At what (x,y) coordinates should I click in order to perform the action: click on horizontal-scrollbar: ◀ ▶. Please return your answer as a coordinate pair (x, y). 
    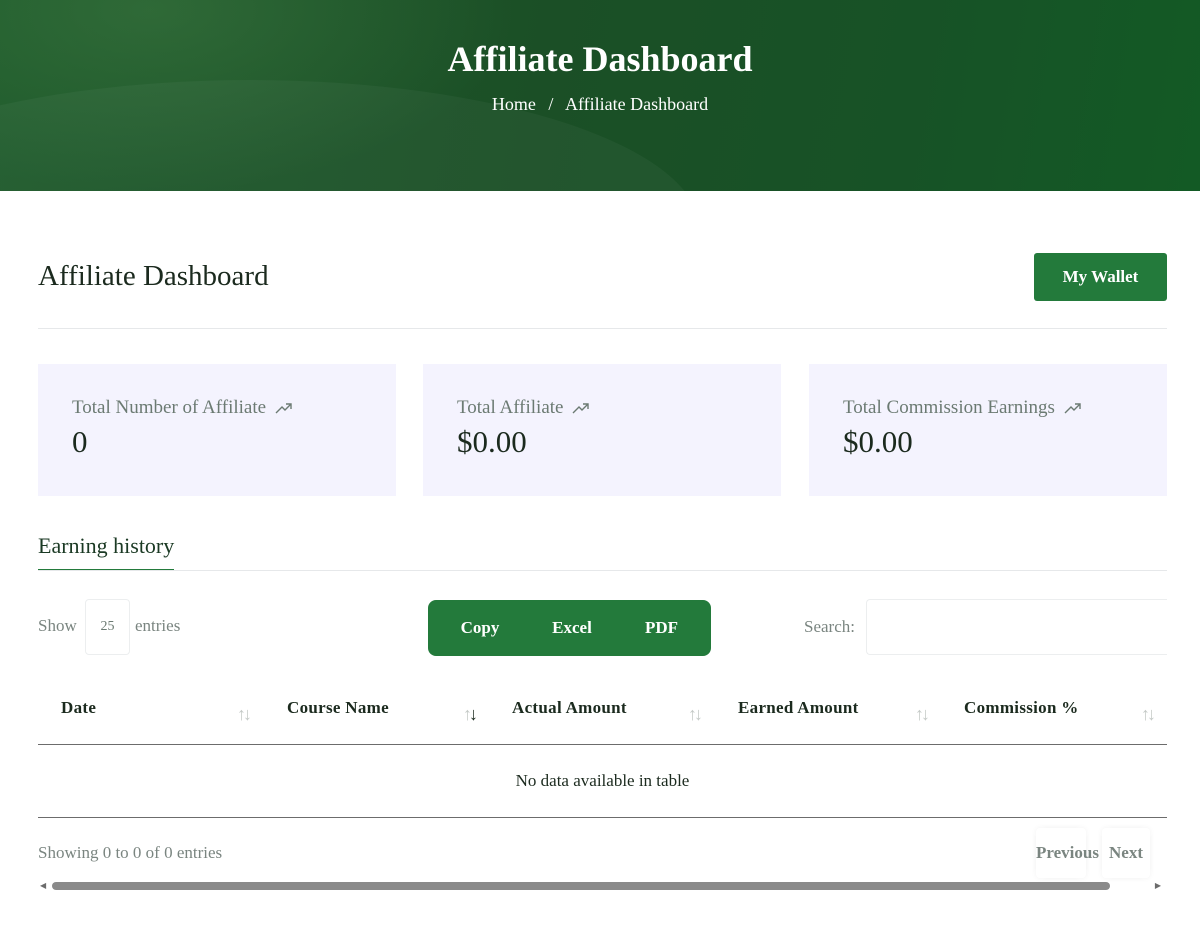
    Looking at the image, I should click on (602, 886).